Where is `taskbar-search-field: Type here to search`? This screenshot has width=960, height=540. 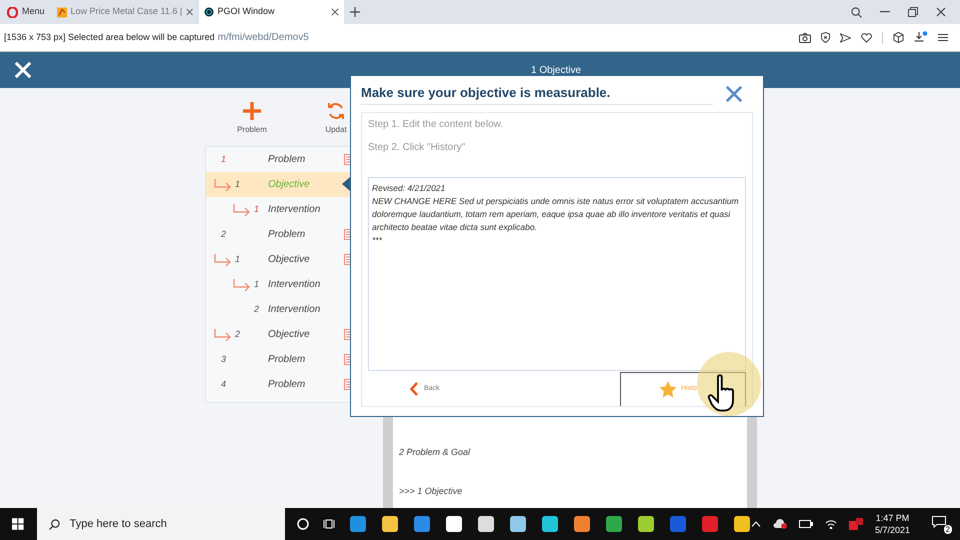 taskbar-search-field: Type here to search is located at coordinates (160, 524).